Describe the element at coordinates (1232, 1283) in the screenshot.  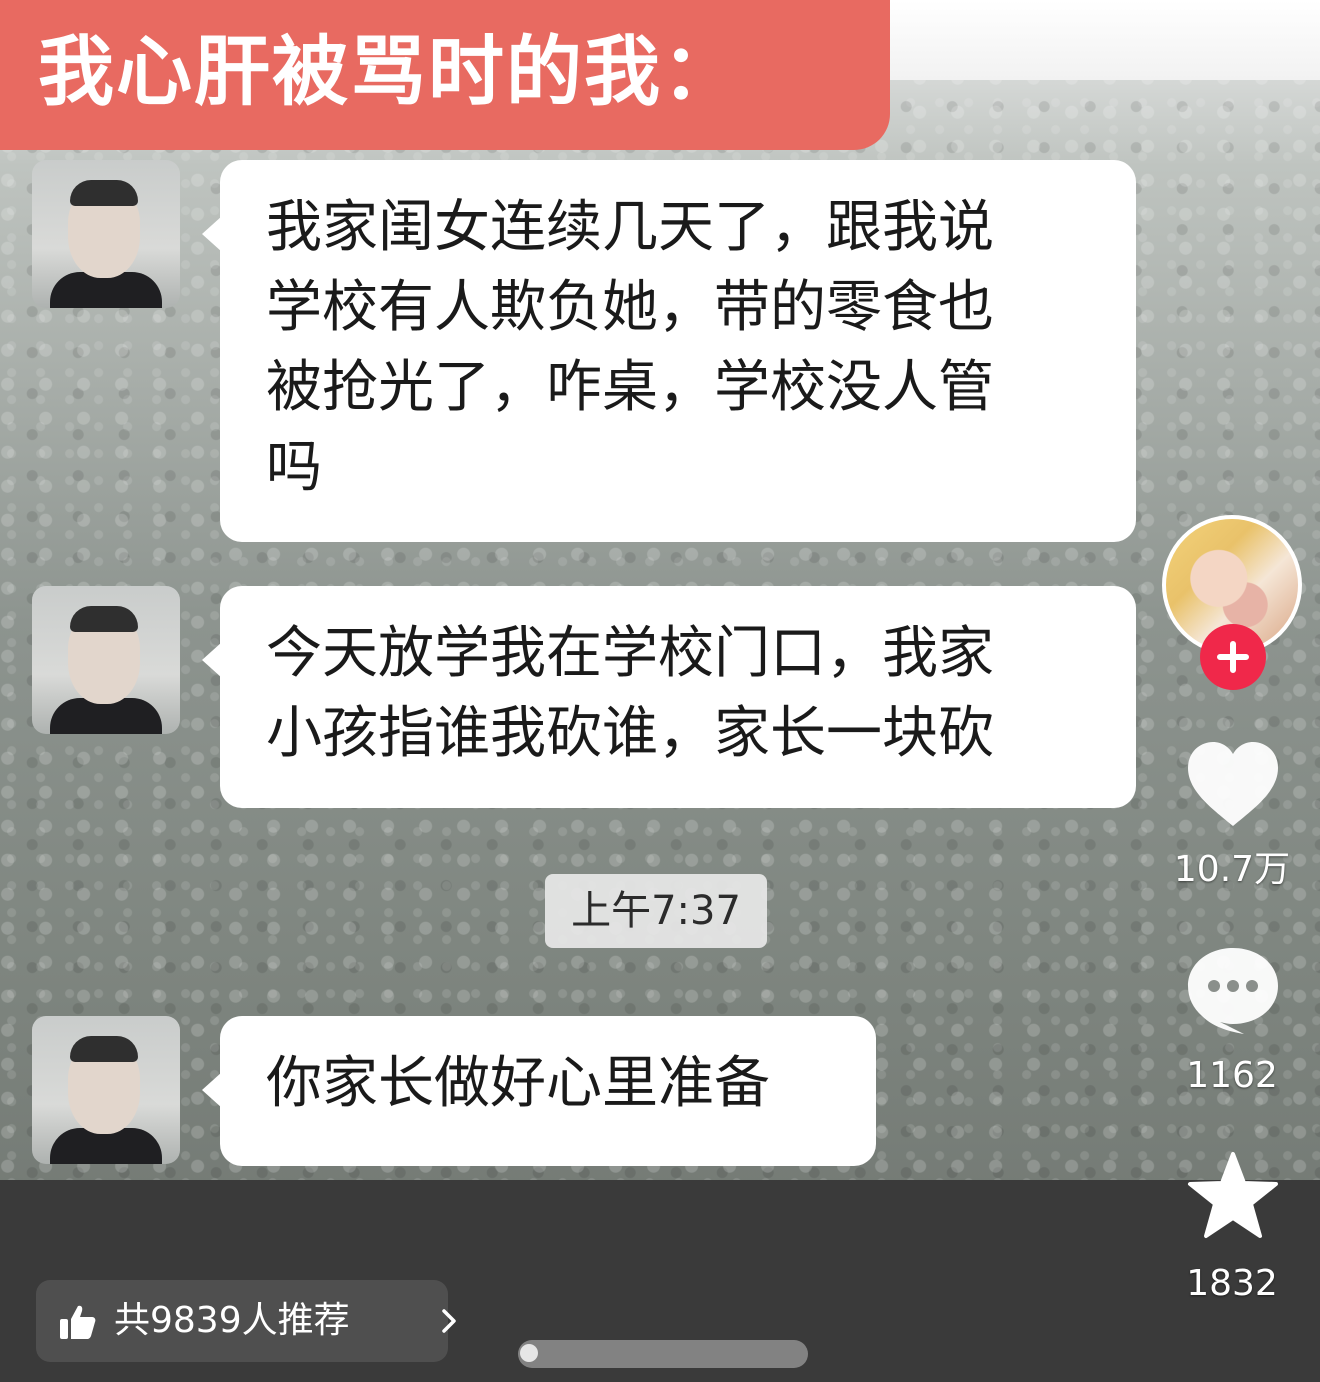
I see `favorite-count: 1832` at that location.